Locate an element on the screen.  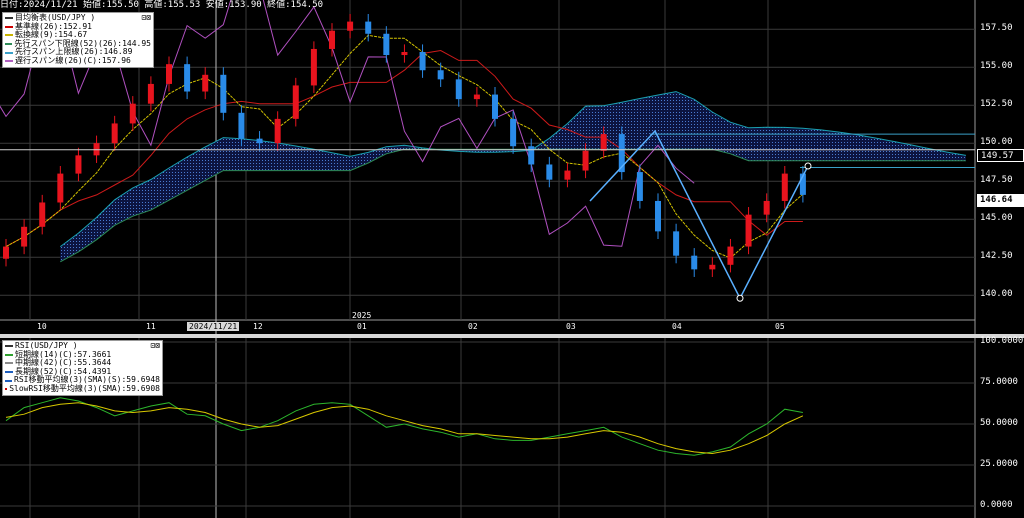
rsi-ma-line is located at coordinates (404, 428).